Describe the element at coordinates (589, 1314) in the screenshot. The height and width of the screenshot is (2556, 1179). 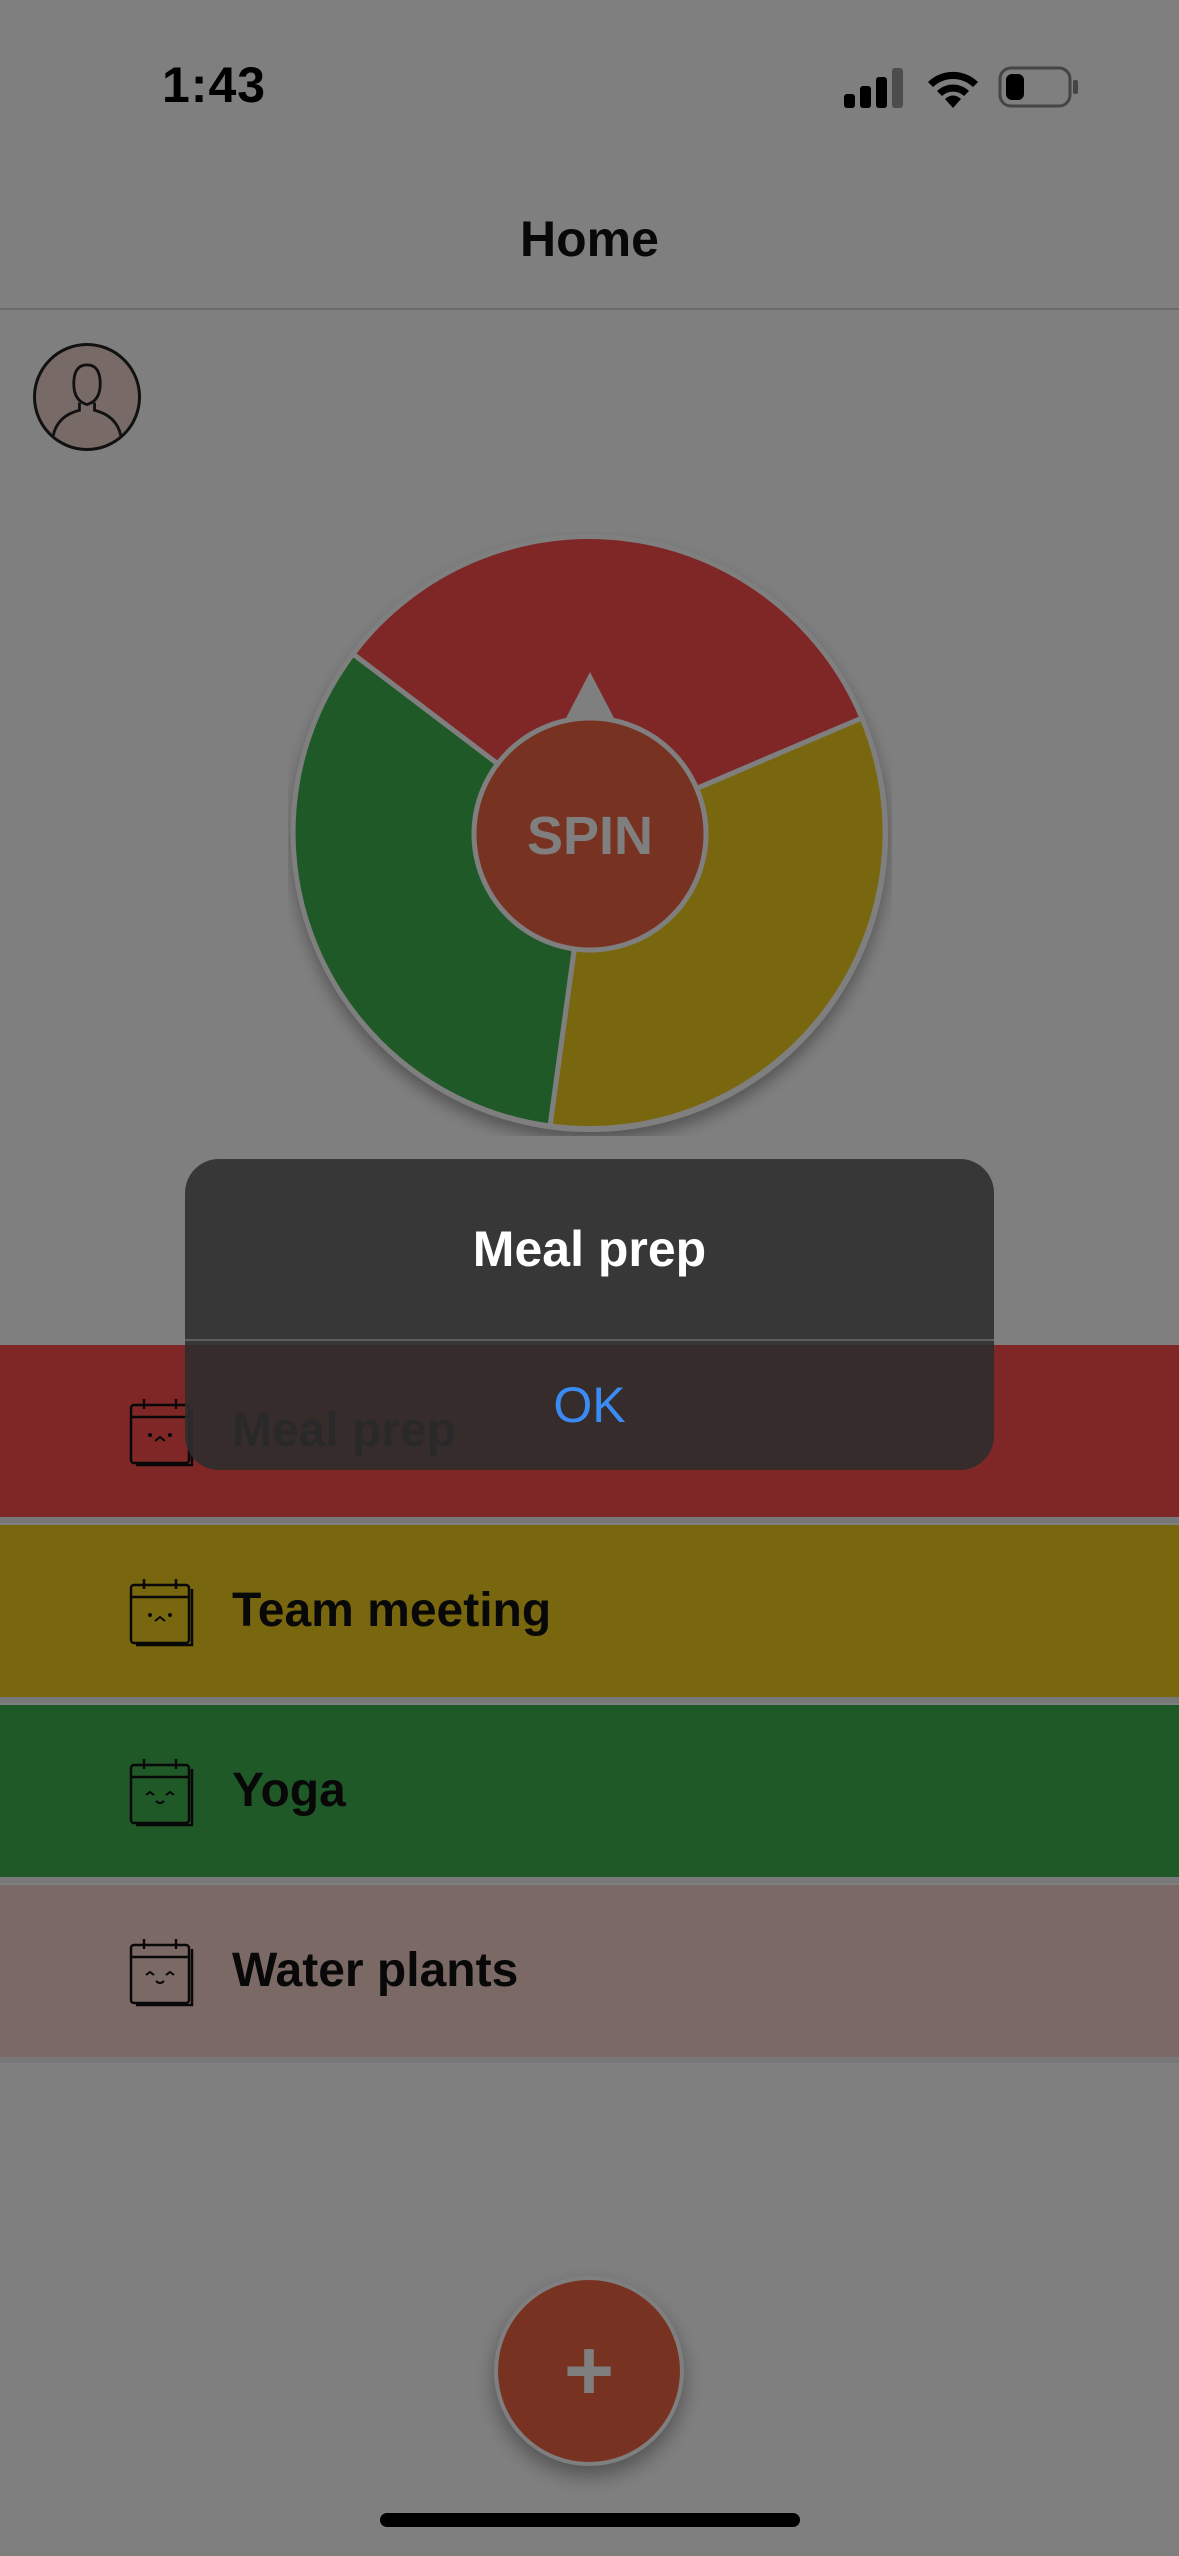
I see `result-alert: Meal prep OK` at that location.